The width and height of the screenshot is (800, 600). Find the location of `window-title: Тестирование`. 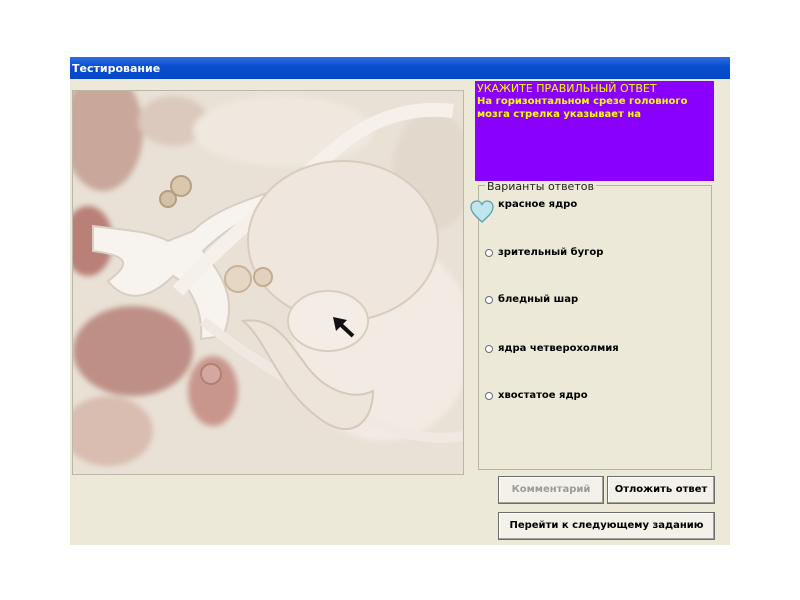

window-title: Тестирование is located at coordinates (116, 68).